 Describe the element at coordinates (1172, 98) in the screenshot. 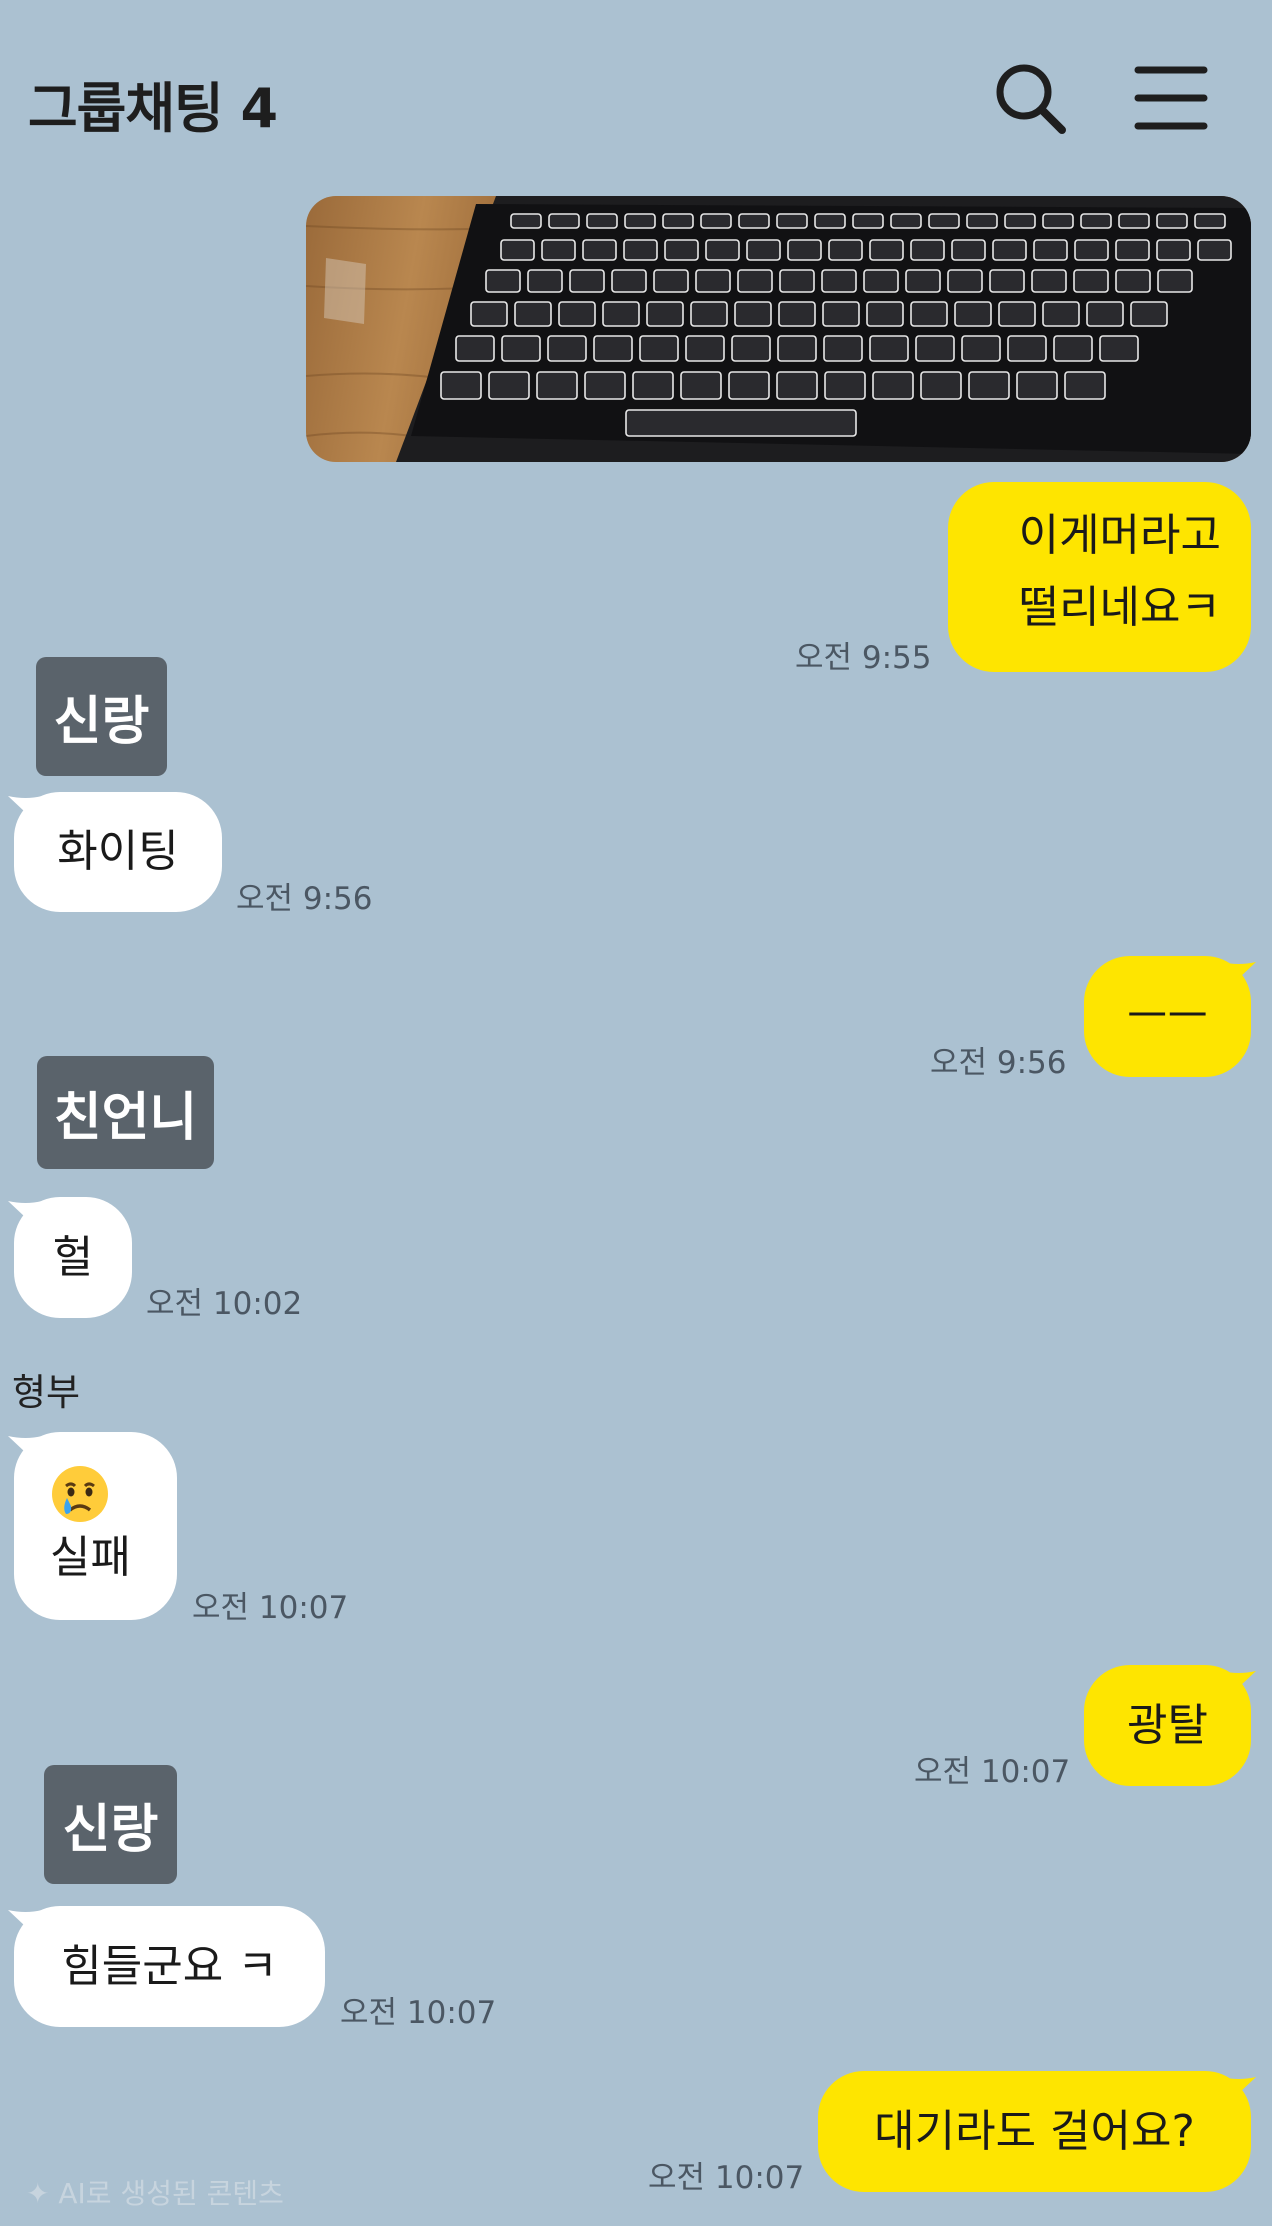

I see `hamburger-menu-icon` at that location.